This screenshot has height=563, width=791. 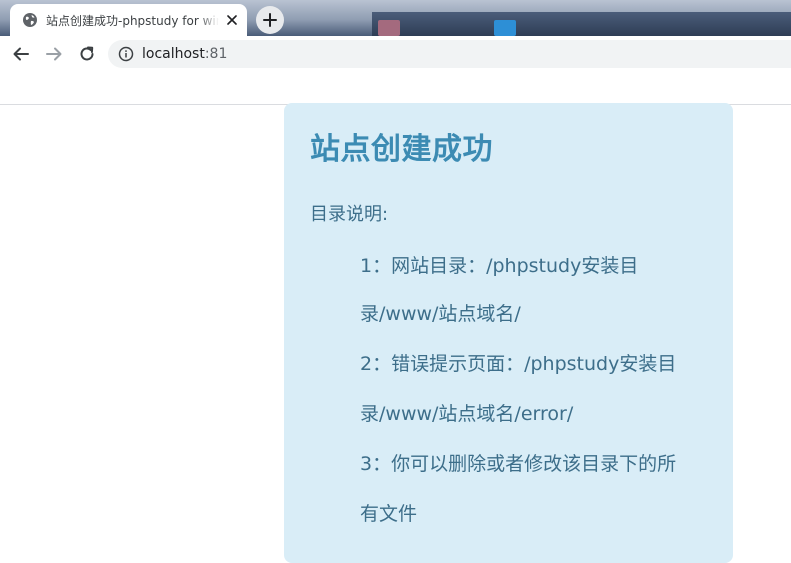 I want to click on new-tab-button, so click(x=270, y=20).